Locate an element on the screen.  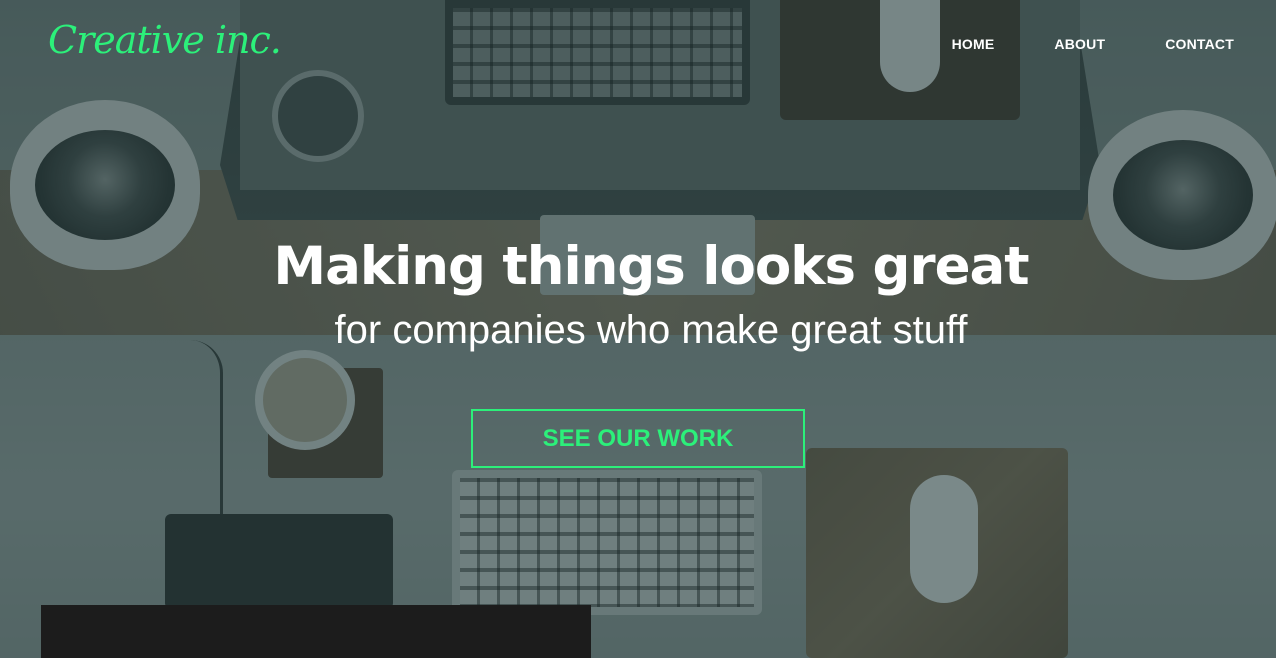
nav-item-about: ABOUT is located at coordinates (1079, 44).